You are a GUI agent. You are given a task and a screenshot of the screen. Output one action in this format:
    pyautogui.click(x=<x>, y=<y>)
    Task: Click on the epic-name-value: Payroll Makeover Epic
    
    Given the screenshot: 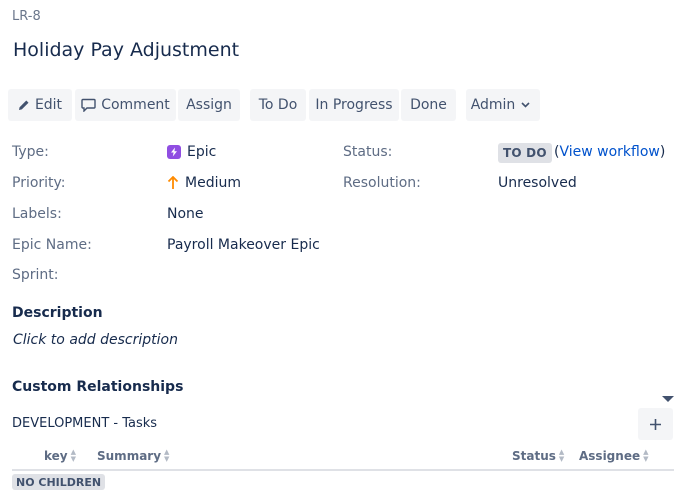 What is the action you would take?
    pyautogui.click(x=243, y=245)
    